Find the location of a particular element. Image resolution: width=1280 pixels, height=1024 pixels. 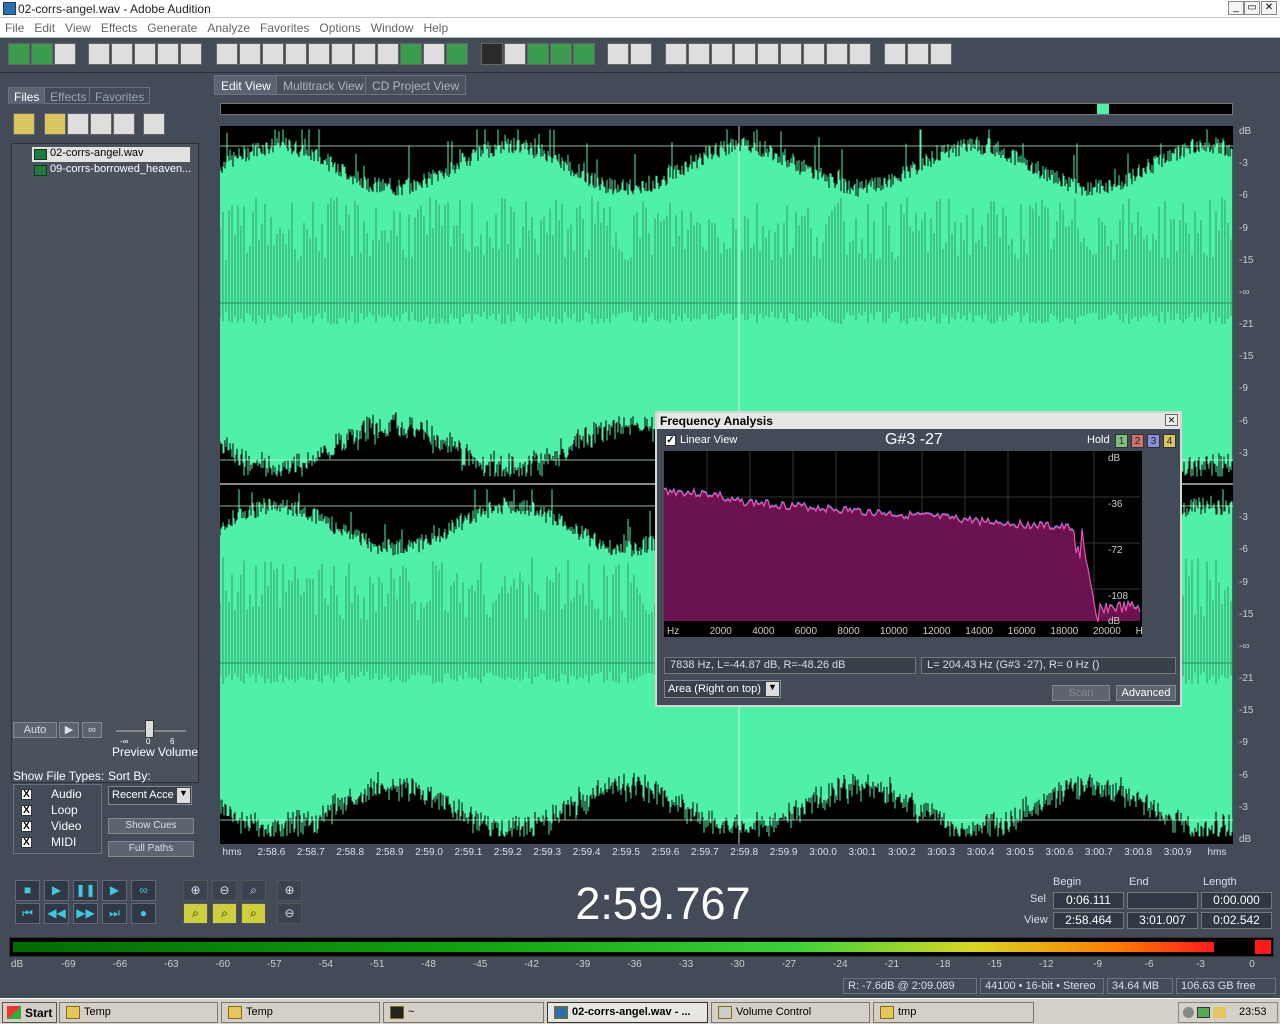

redo-icon is located at coordinates (250, 54).